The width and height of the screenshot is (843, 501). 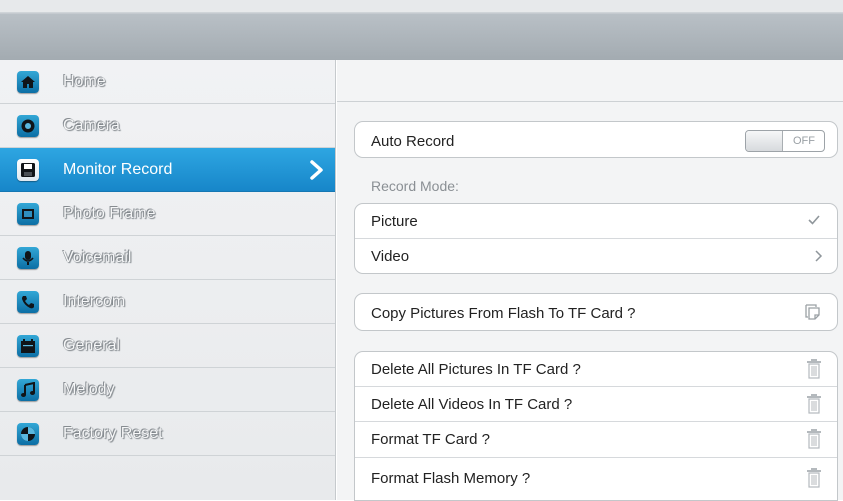 I want to click on delete-pictures-row: Delete All Pictures In TF Card ?, so click(x=596, y=369).